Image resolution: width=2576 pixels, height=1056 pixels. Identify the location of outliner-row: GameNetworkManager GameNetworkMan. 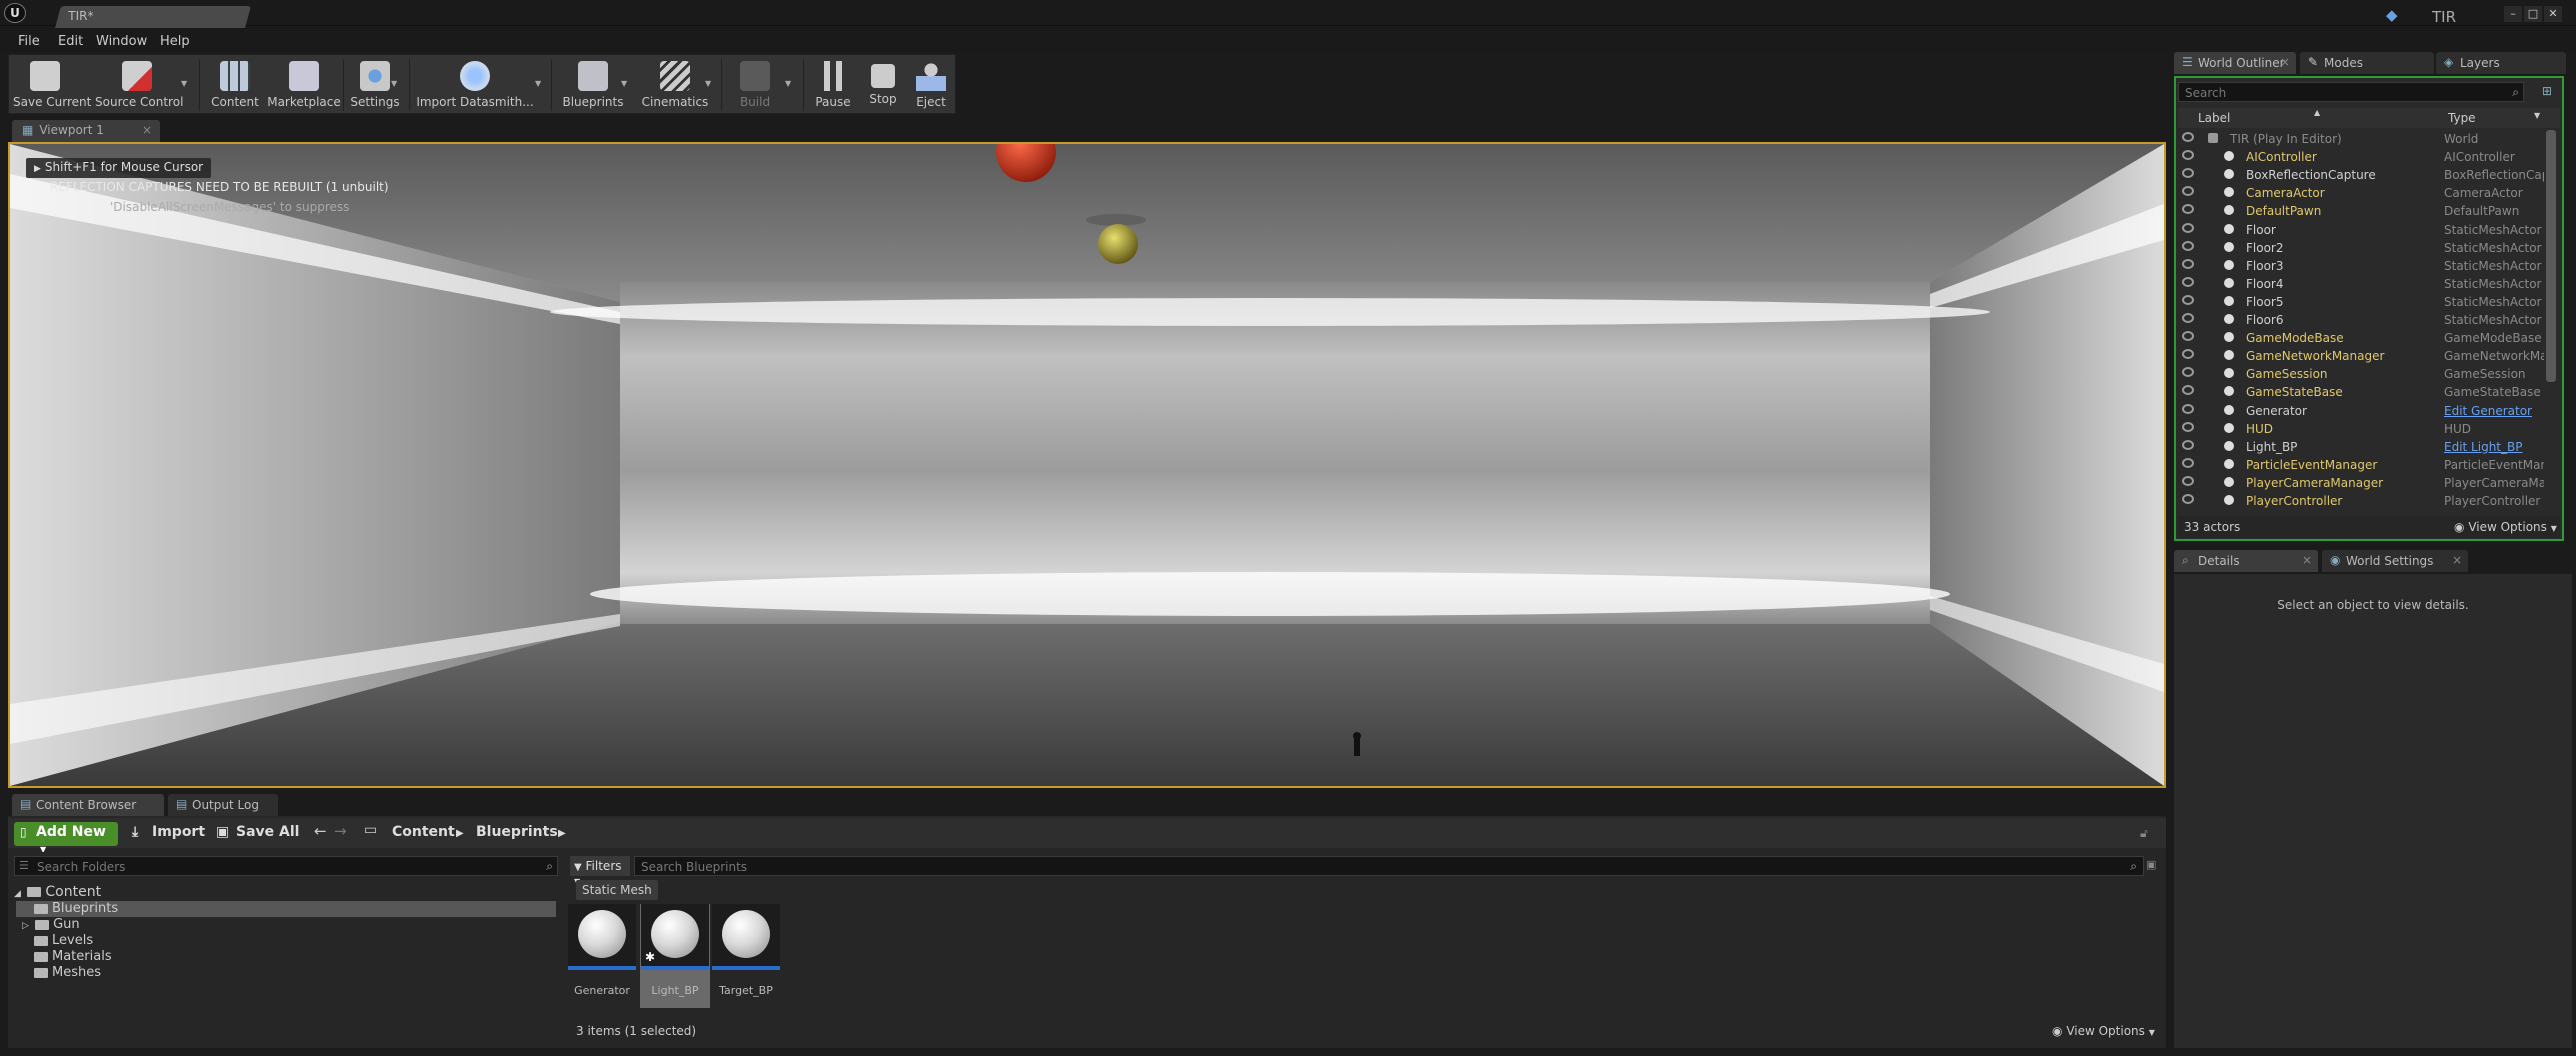
(2362, 356).